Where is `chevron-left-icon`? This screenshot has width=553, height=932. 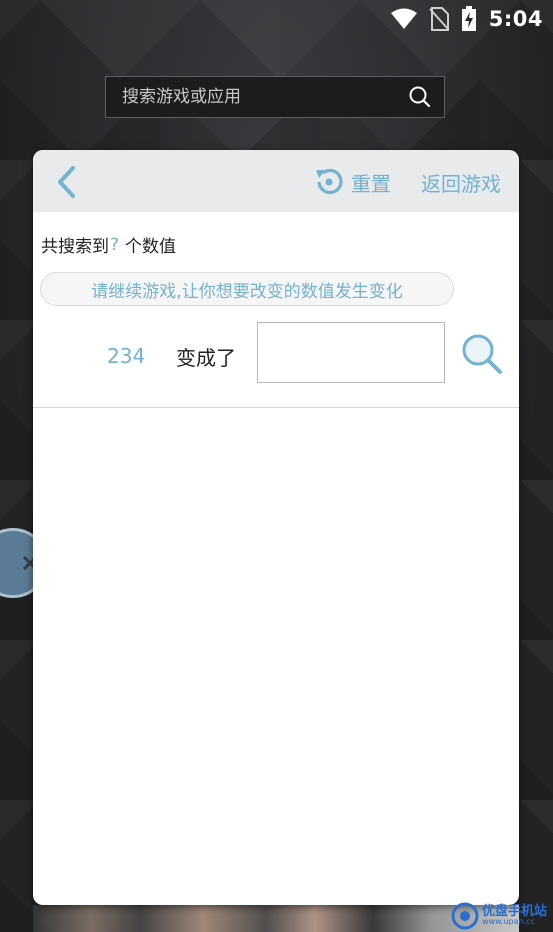
chevron-left-icon is located at coordinates (66, 182).